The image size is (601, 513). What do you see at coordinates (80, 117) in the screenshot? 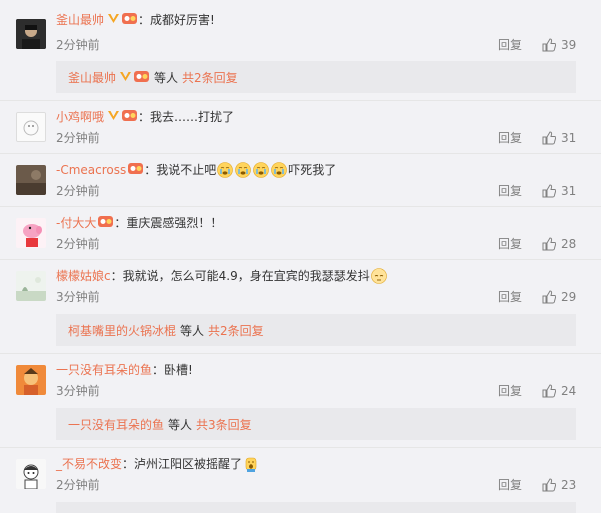
I see `username: 小鸡啊哦` at bounding box center [80, 117].